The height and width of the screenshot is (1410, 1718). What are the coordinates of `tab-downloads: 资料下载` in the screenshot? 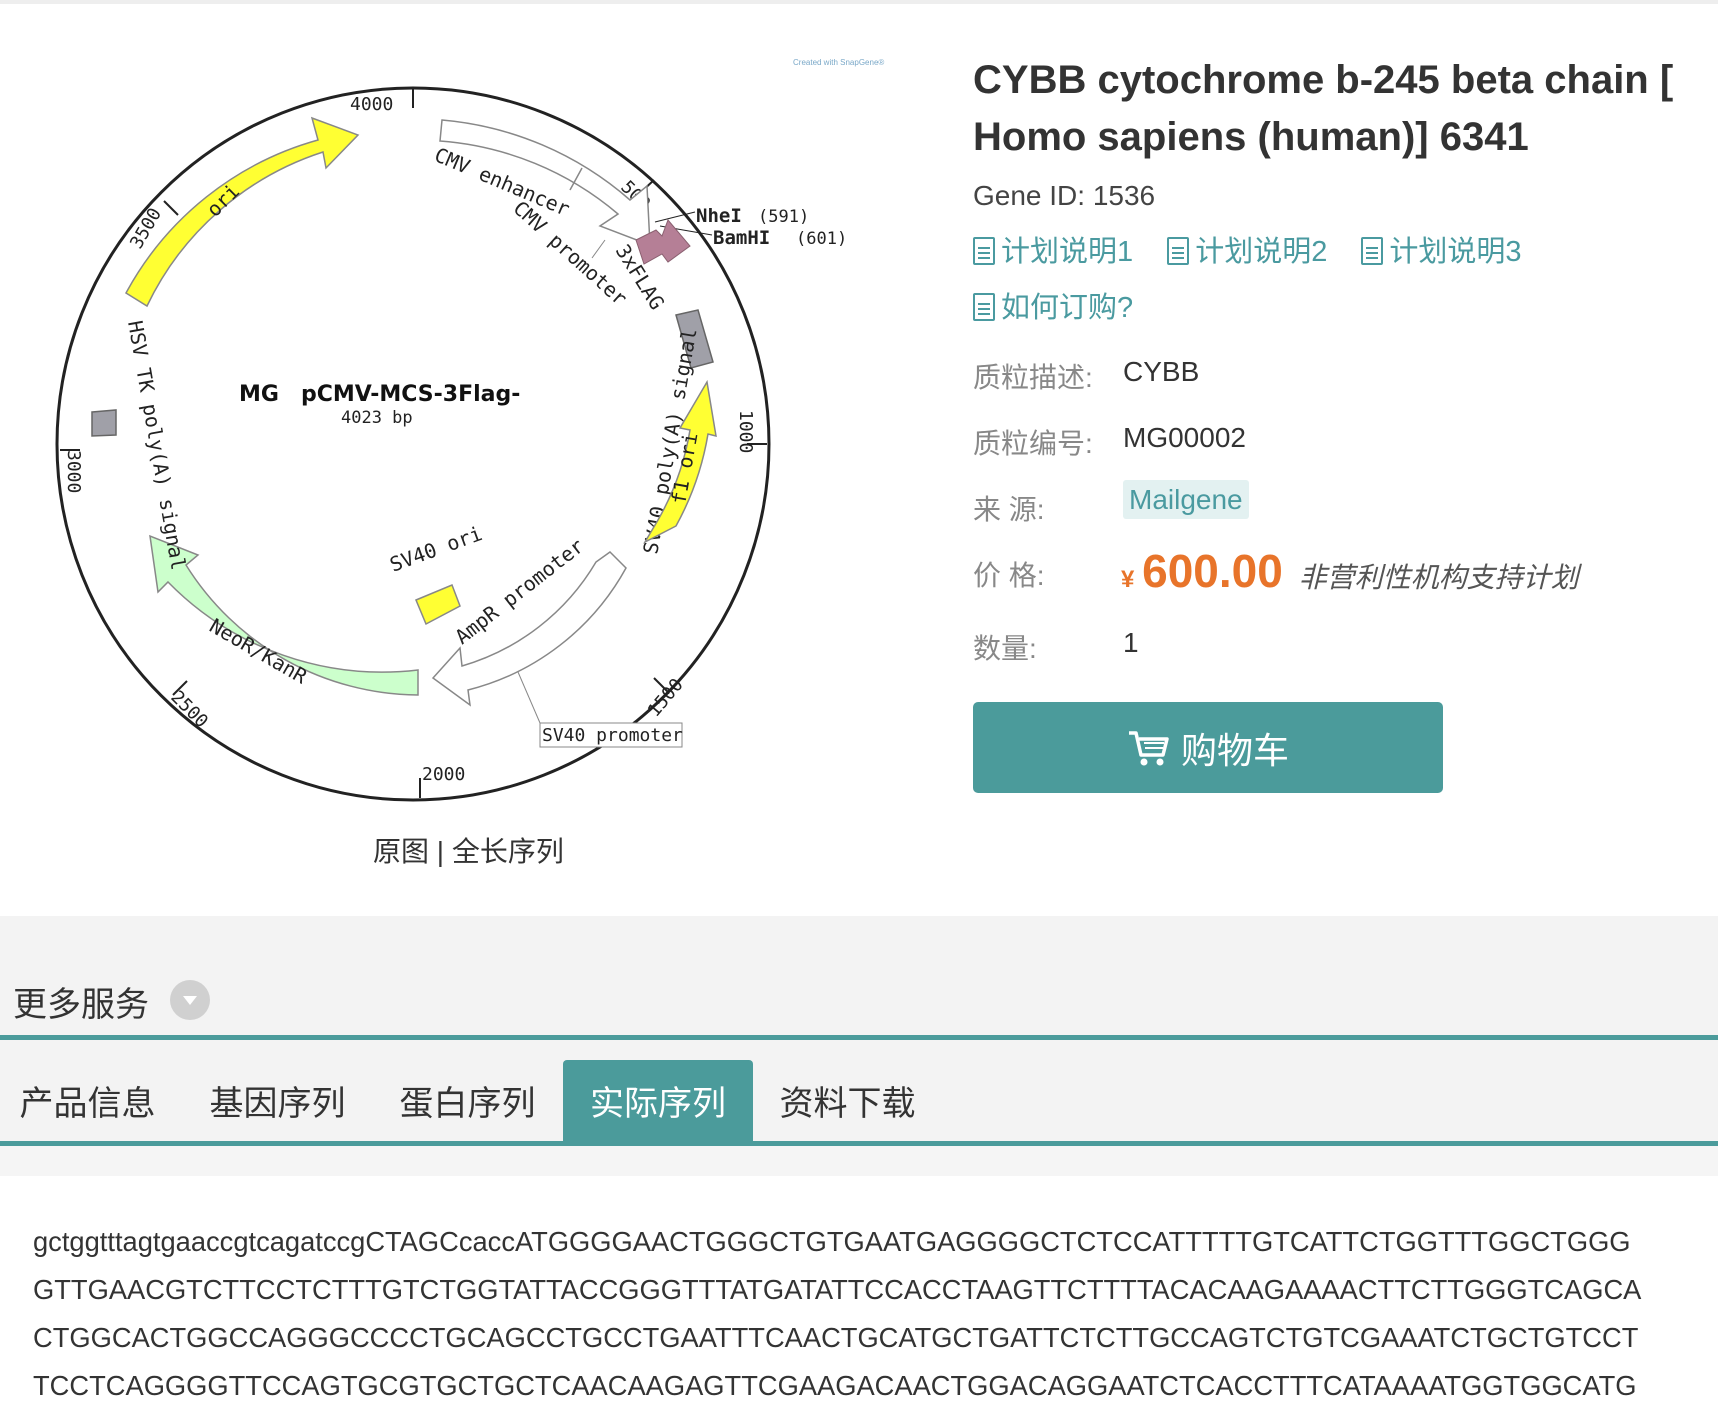 It's located at (847, 1100).